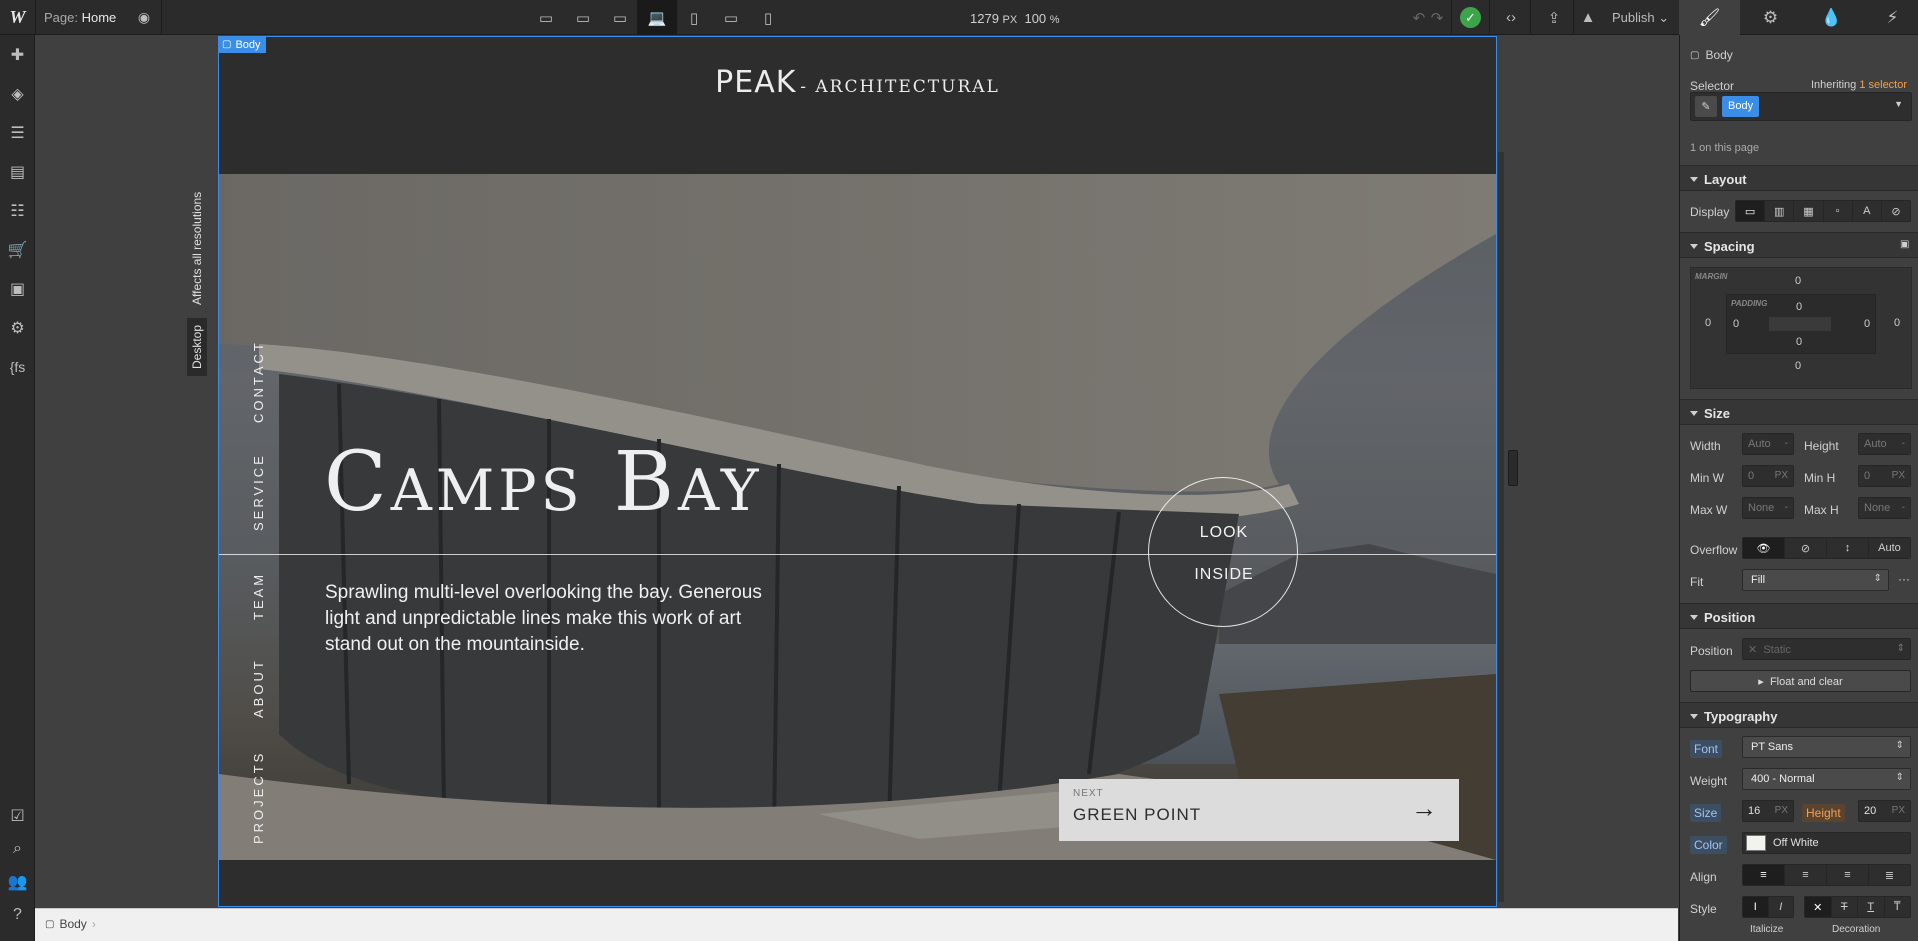  I want to click on navigator-icon: ☰, so click(17, 133).